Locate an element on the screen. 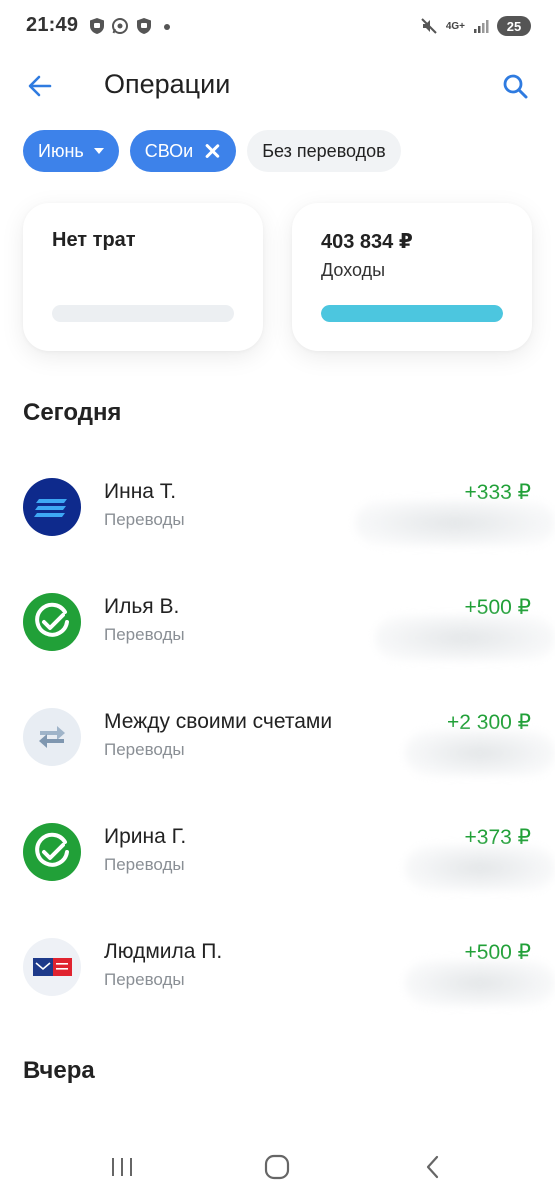  back-chevron-icon is located at coordinates (432, 1167).